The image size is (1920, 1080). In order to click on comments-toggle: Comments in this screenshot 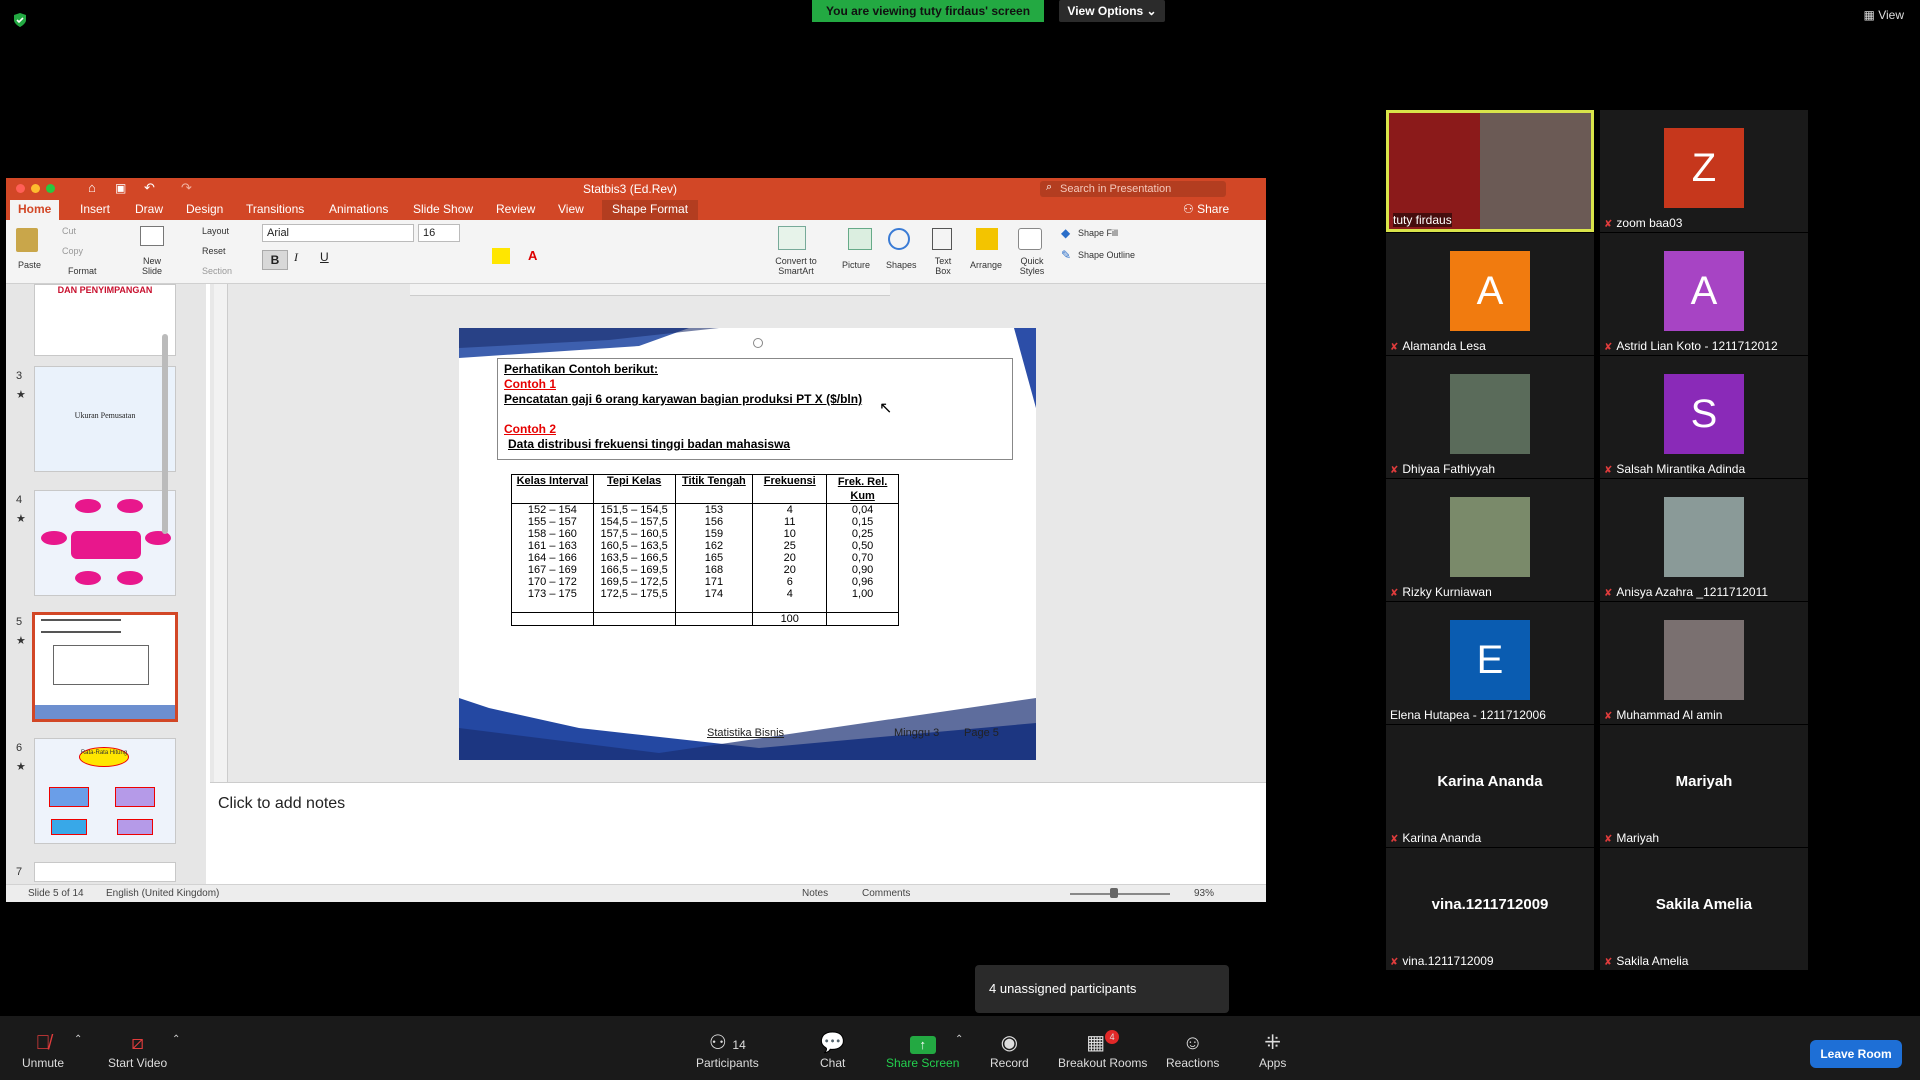, I will do `click(886, 893)`.